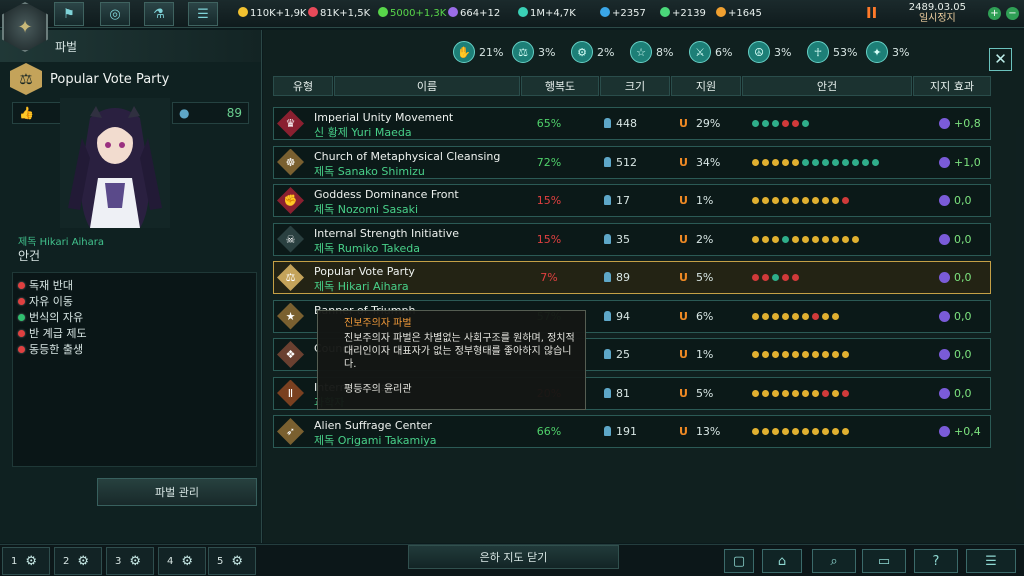  What do you see at coordinates (386, 194) in the screenshot?
I see `faction-name: Goddess Dominance Front` at bounding box center [386, 194].